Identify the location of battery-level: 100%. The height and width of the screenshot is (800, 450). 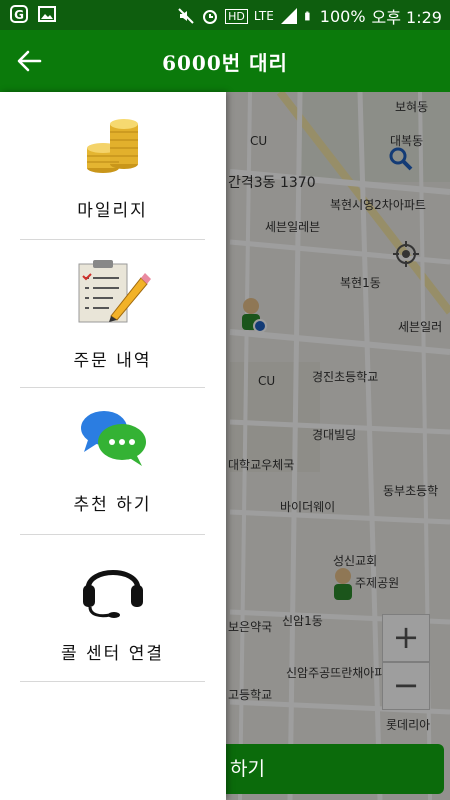
(342, 16).